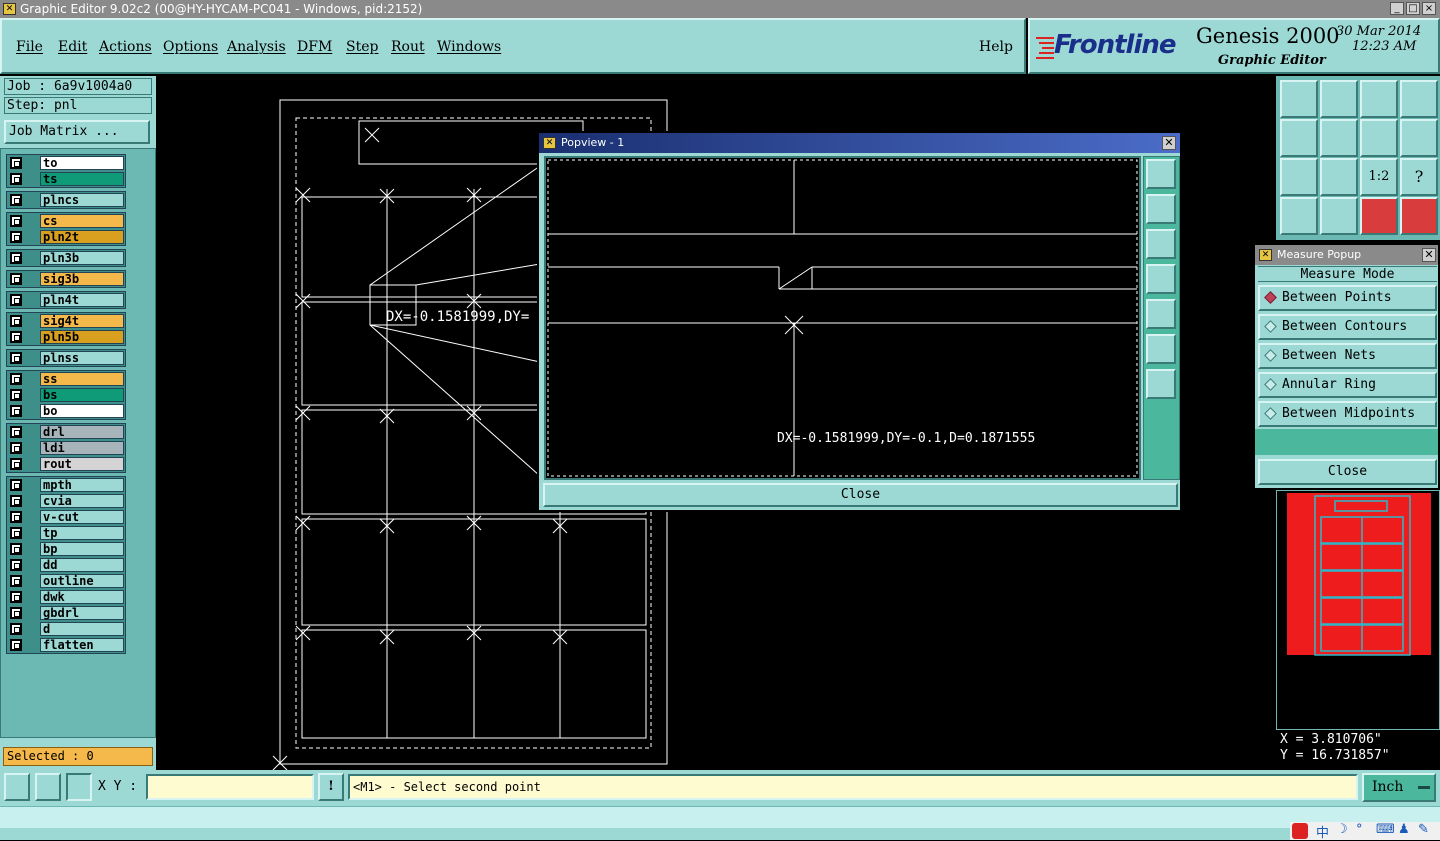 This screenshot has height=841, width=1440. What do you see at coordinates (66, 337) in the screenshot?
I see `layer-row: pln5b` at bounding box center [66, 337].